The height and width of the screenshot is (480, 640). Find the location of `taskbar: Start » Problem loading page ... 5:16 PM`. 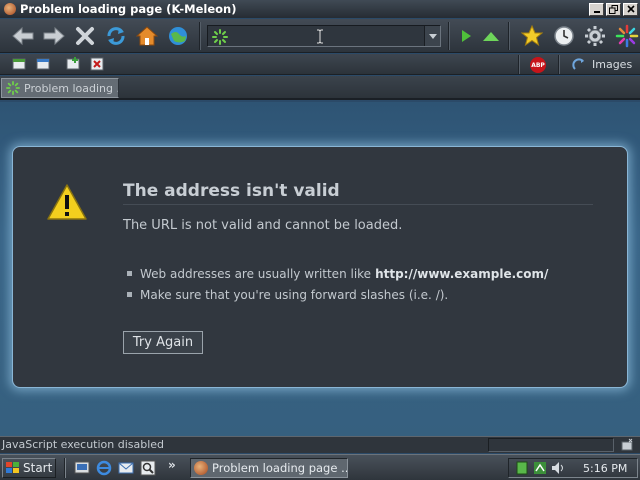

taskbar: Start » Problem loading page ... 5:16 PM is located at coordinates (320, 467).